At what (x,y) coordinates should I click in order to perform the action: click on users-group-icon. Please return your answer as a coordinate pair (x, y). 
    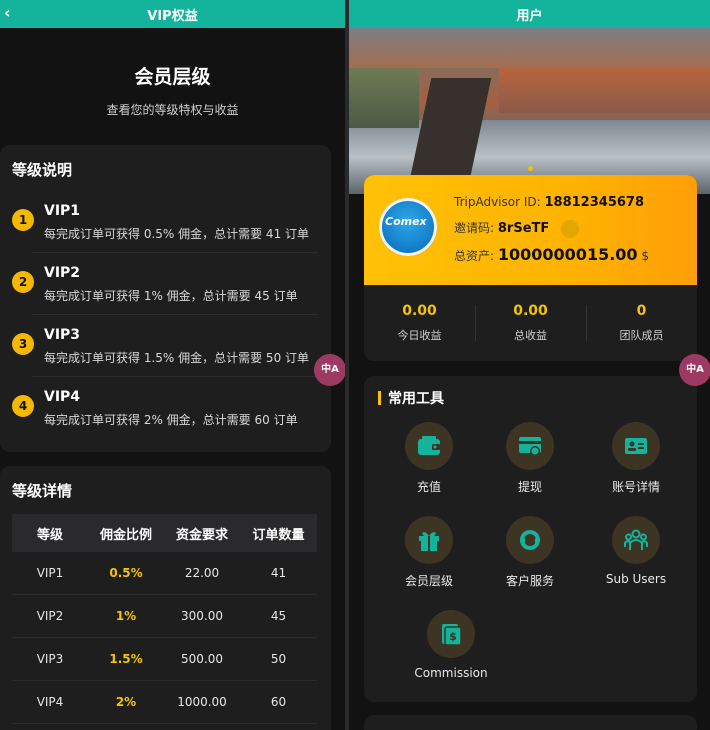
    Looking at the image, I should click on (636, 540).